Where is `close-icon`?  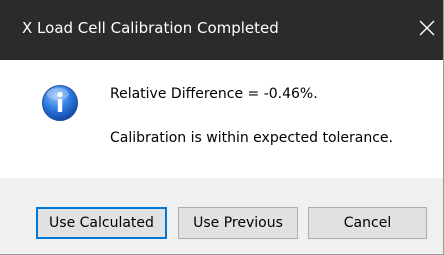 close-icon is located at coordinates (427, 28).